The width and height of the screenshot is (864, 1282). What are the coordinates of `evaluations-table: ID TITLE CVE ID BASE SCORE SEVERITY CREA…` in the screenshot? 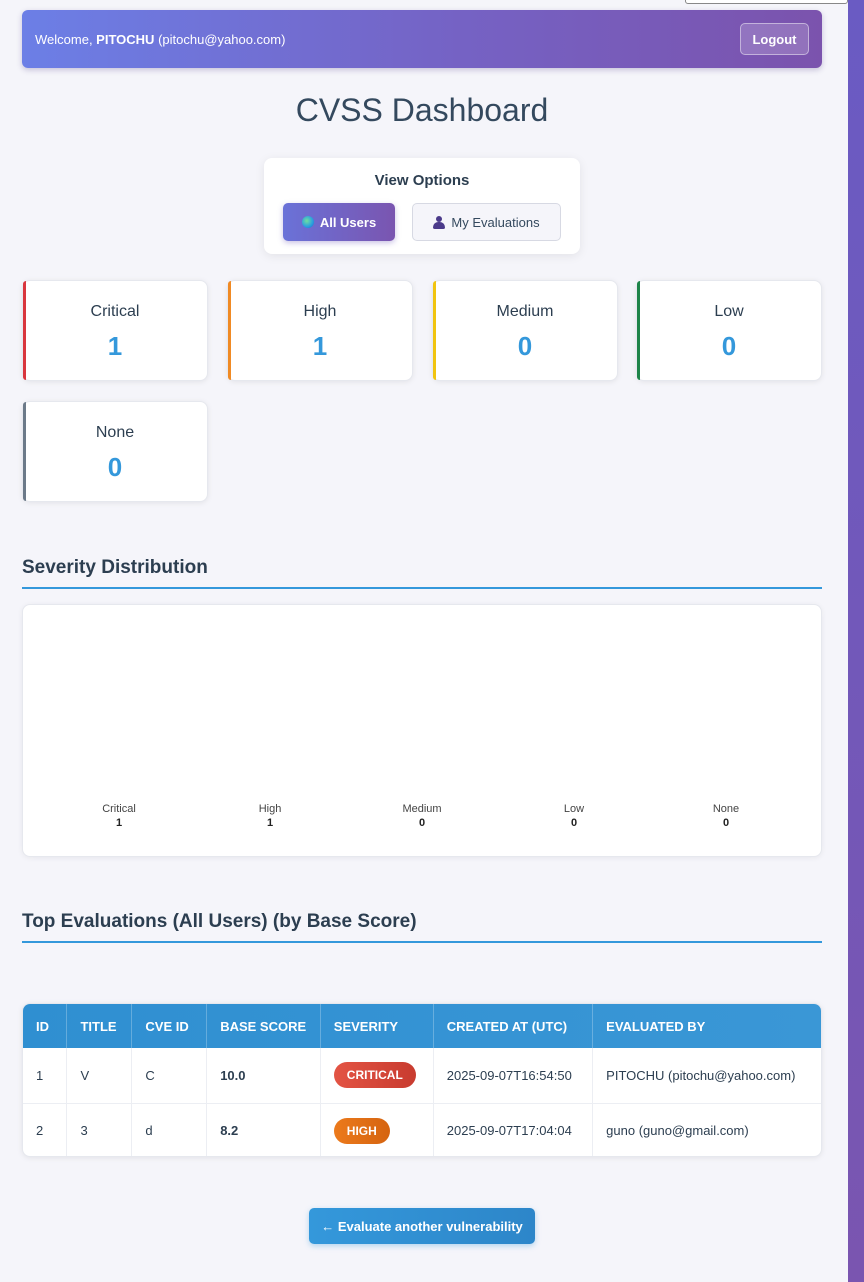 It's located at (422, 1080).